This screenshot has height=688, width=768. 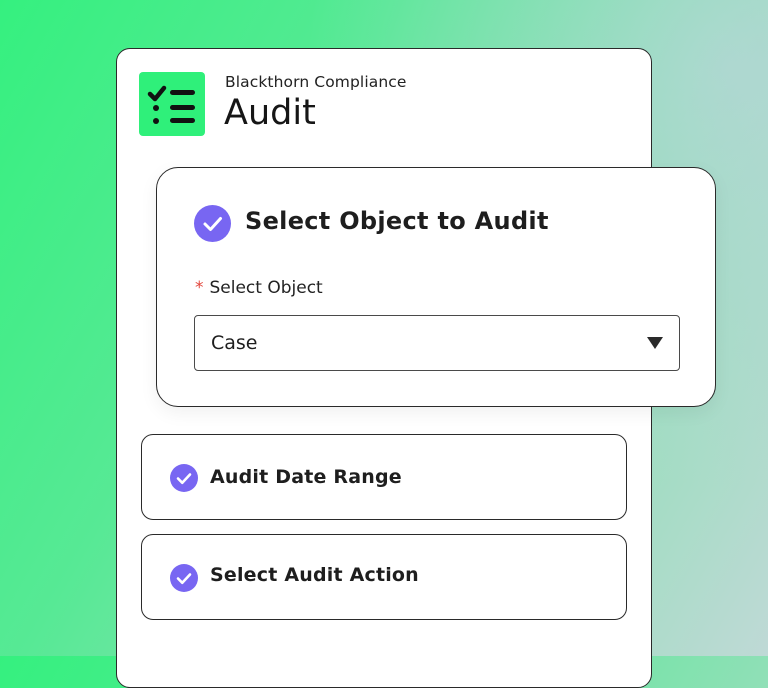 I want to click on card-title: Select Object to Audit, so click(x=397, y=221).